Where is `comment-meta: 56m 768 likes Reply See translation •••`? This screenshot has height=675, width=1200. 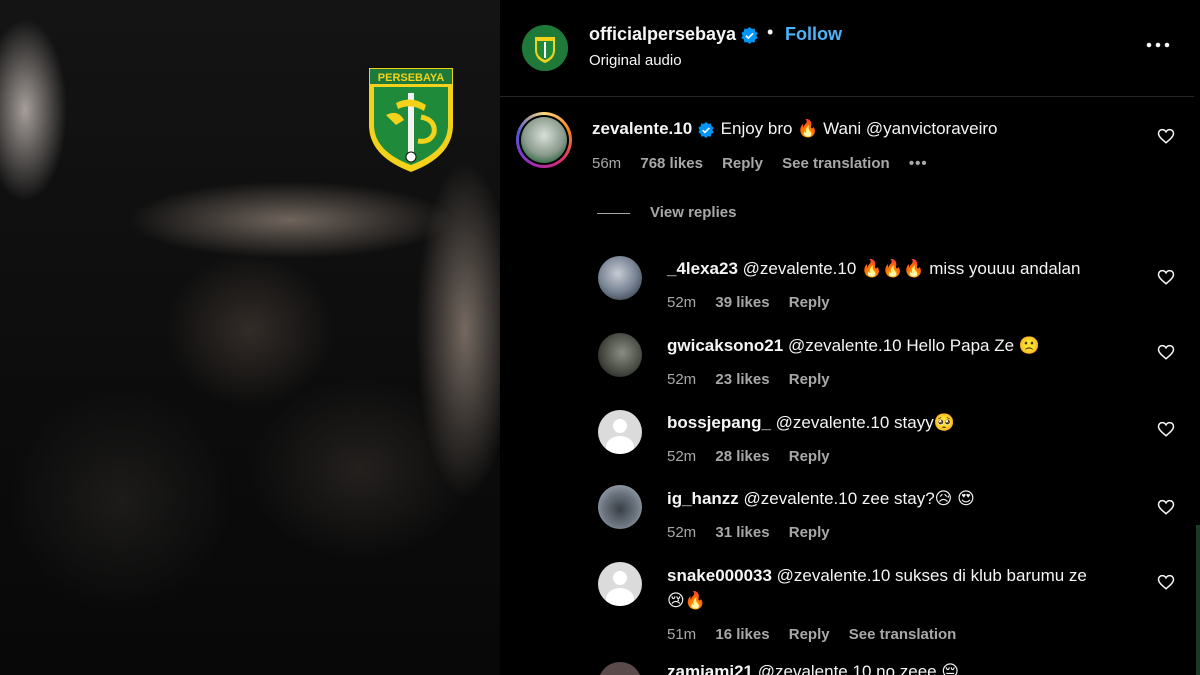 comment-meta: 56m 768 likes Reply See translation ••• is located at coordinates (767, 163).